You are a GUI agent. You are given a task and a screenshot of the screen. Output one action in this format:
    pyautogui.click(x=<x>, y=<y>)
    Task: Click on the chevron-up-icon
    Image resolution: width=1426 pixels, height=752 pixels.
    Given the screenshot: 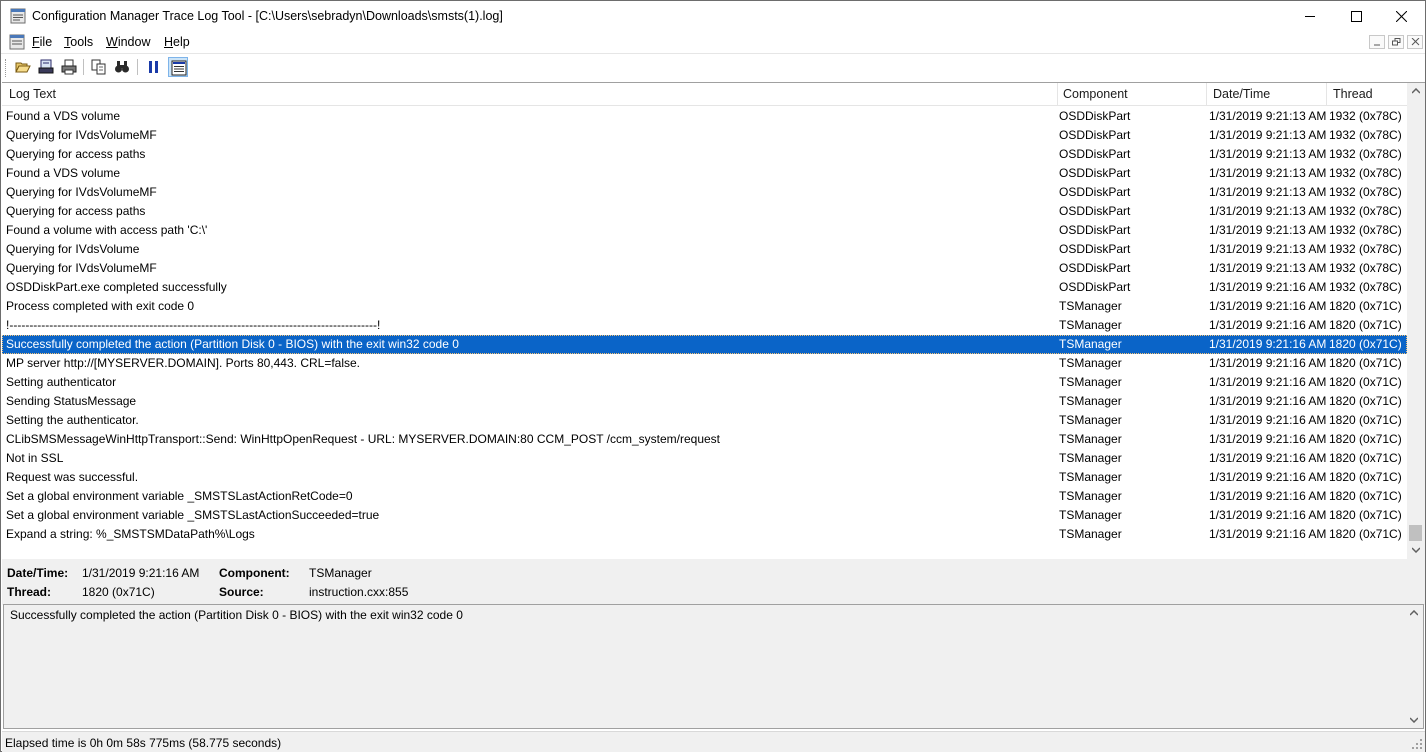 What is the action you would take?
    pyautogui.click(x=1414, y=613)
    